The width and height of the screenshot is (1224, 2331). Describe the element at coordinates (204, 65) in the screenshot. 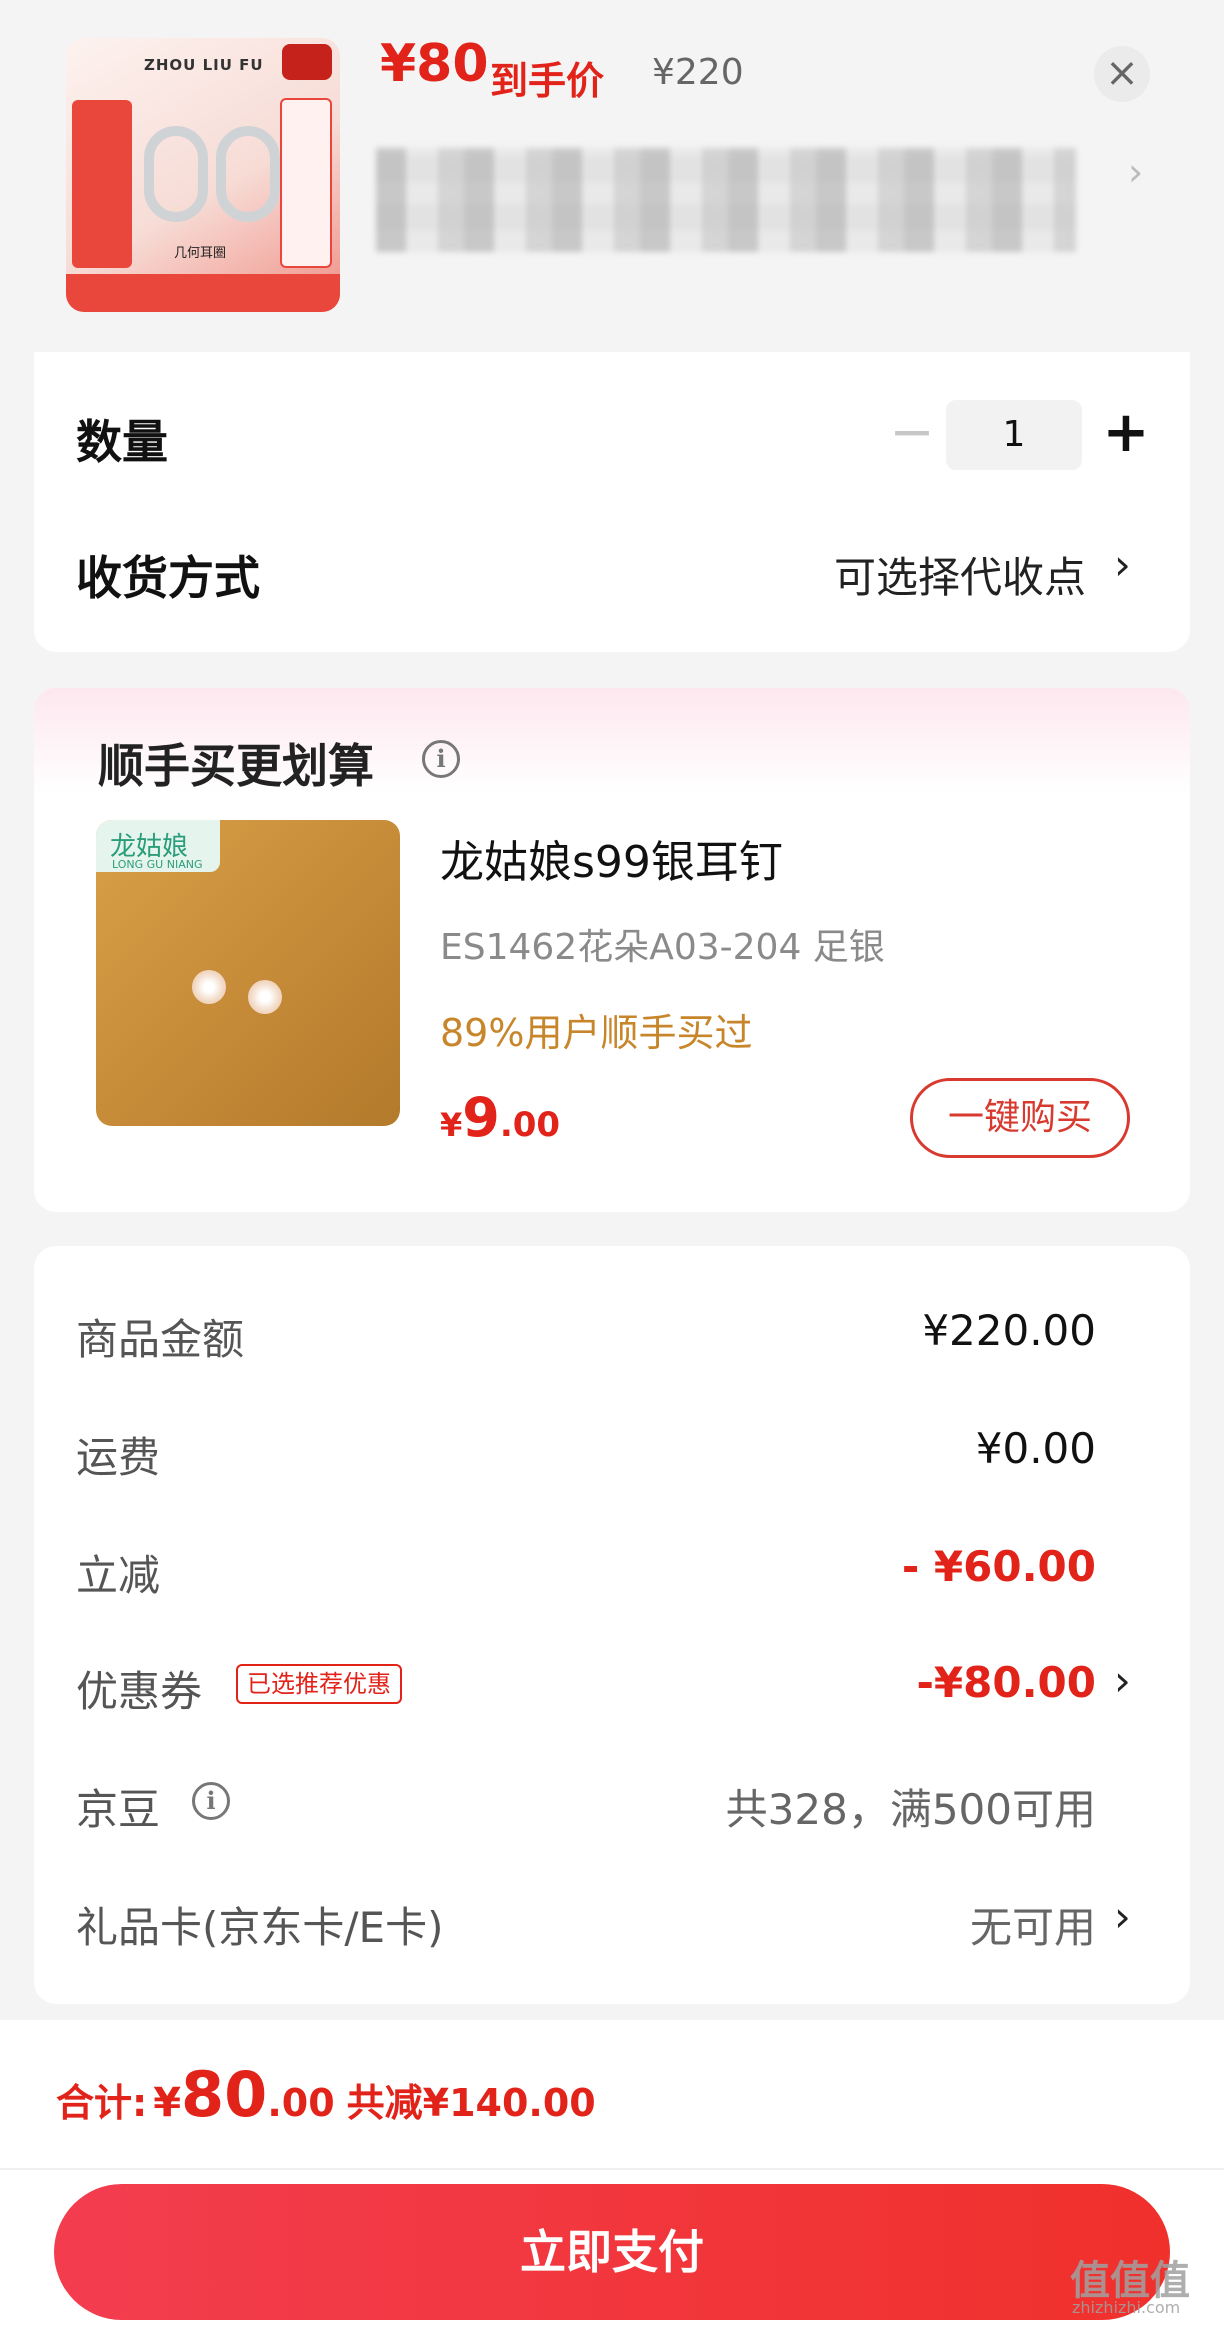

I see `thumbnail-brand: ZHOU LIU FU` at that location.